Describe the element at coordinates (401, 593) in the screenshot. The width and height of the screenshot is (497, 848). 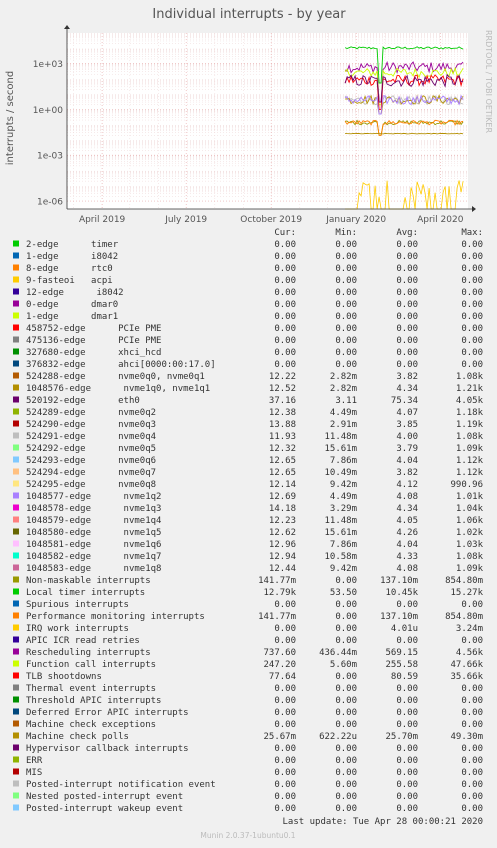
I see `legend-value-avg: 10.45k` at that location.